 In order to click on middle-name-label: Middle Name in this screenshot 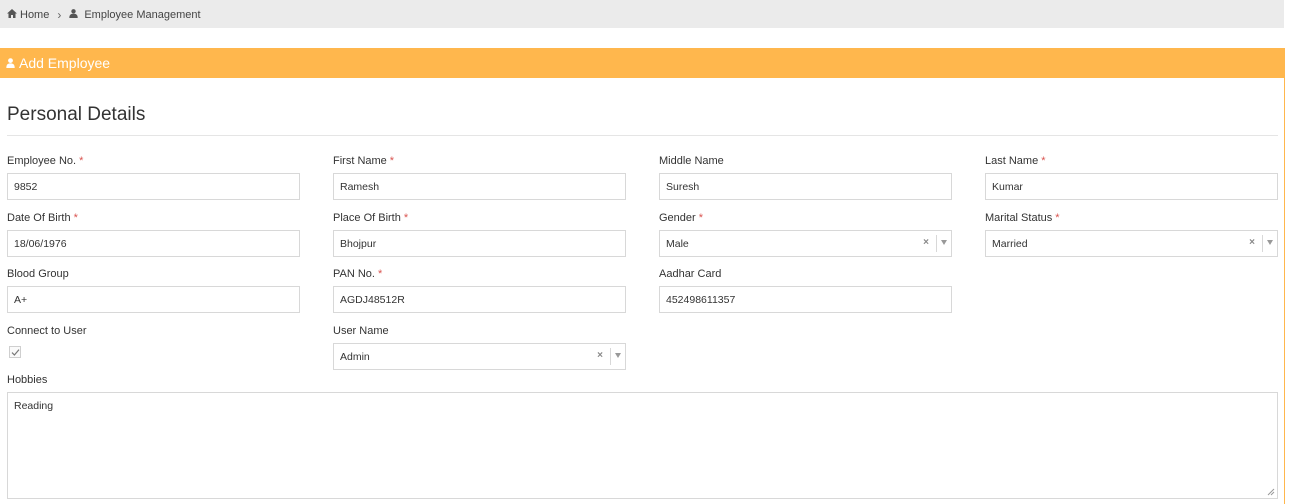, I will do `click(691, 161)`.